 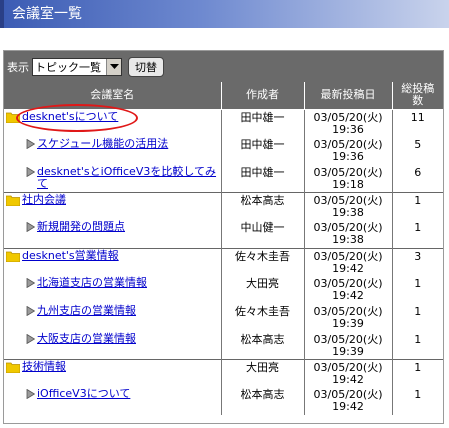 I want to click on topic-link: スケジュール機能の活用法, so click(x=102, y=143).